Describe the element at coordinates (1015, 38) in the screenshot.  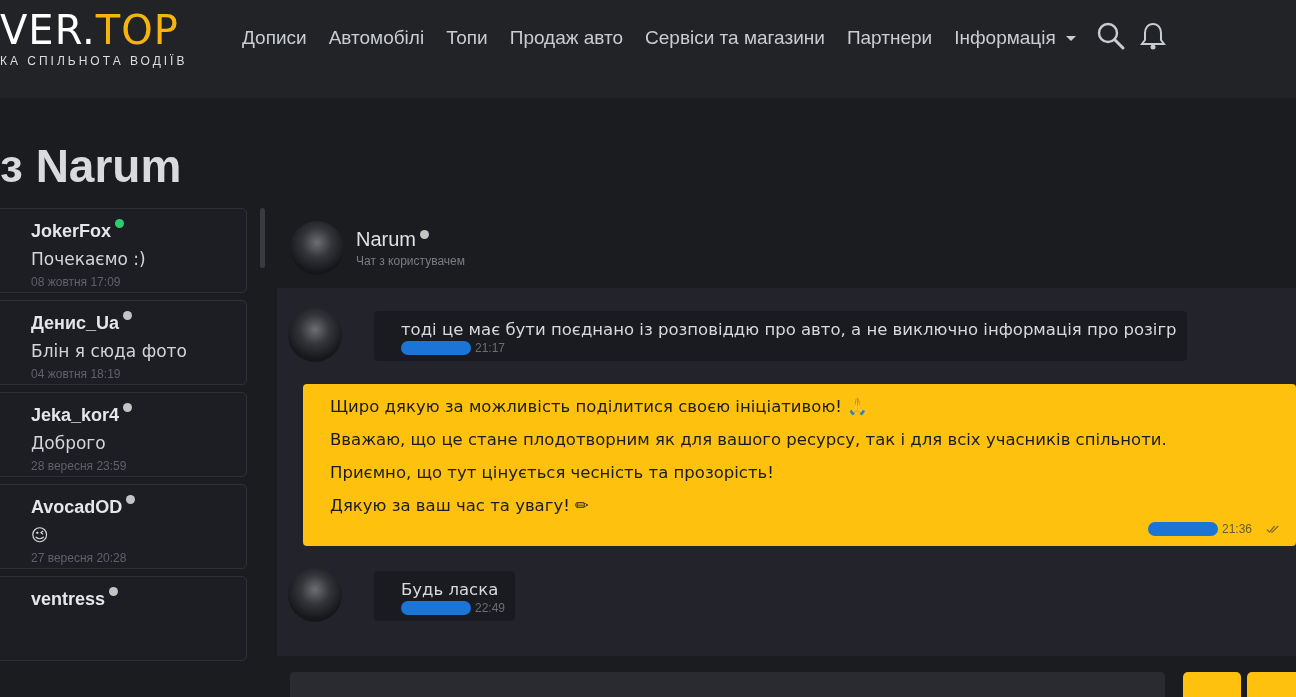
I see `nav-link: Інформація` at that location.